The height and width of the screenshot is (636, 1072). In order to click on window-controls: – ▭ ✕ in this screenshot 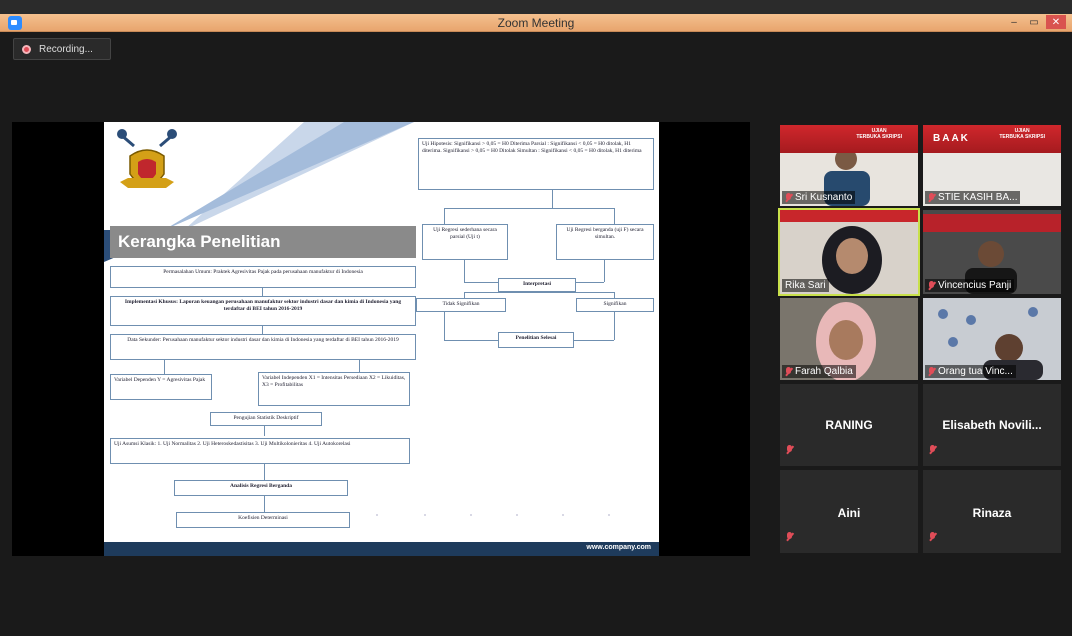, I will do `click(1036, 22)`.